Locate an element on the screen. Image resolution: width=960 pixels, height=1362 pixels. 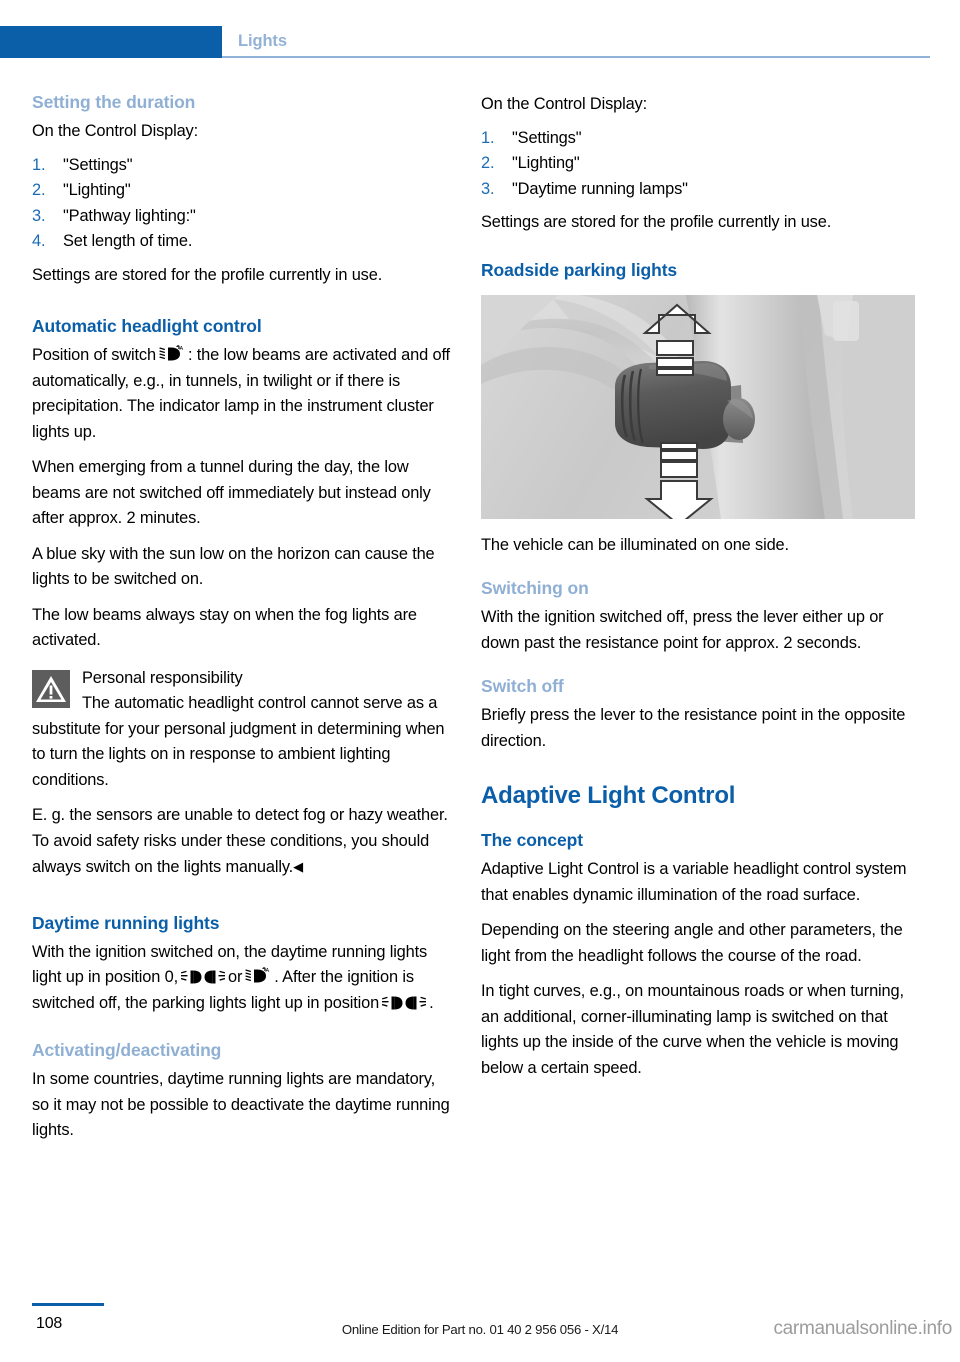
warning-end-marker-icon: ◀ is located at coordinates (298, 866).